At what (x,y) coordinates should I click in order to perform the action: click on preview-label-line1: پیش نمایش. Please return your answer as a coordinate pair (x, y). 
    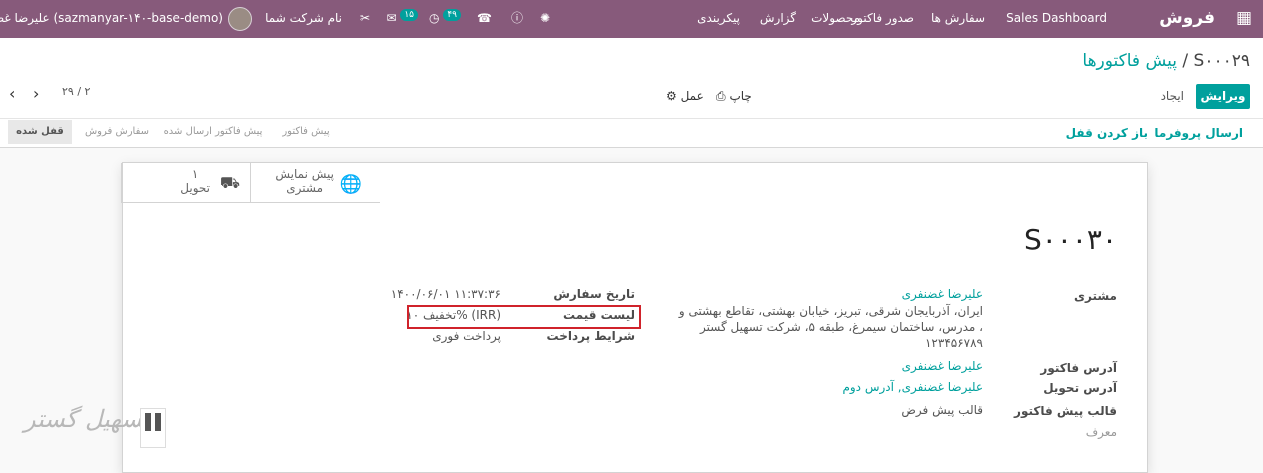
    Looking at the image, I should click on (304, 174).